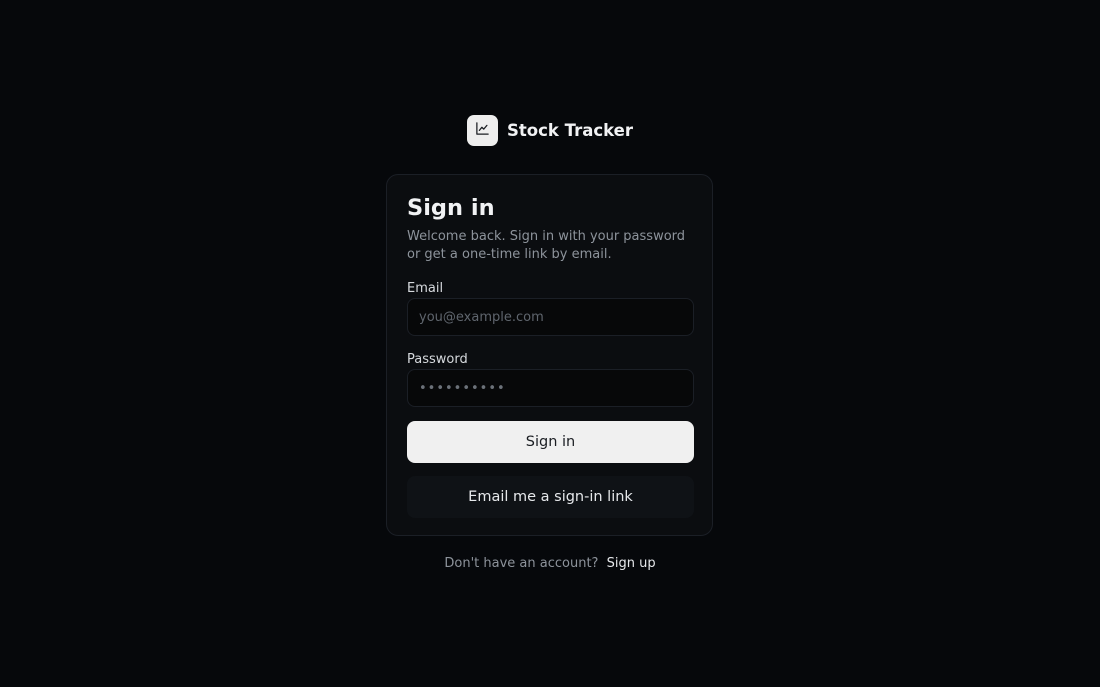 This screenshot has width=1100, height=687. What do you see at coordinates (570, 130) in the screenshot?
I see `app-name: Stock Tracker` at bounding box center [570, 130].